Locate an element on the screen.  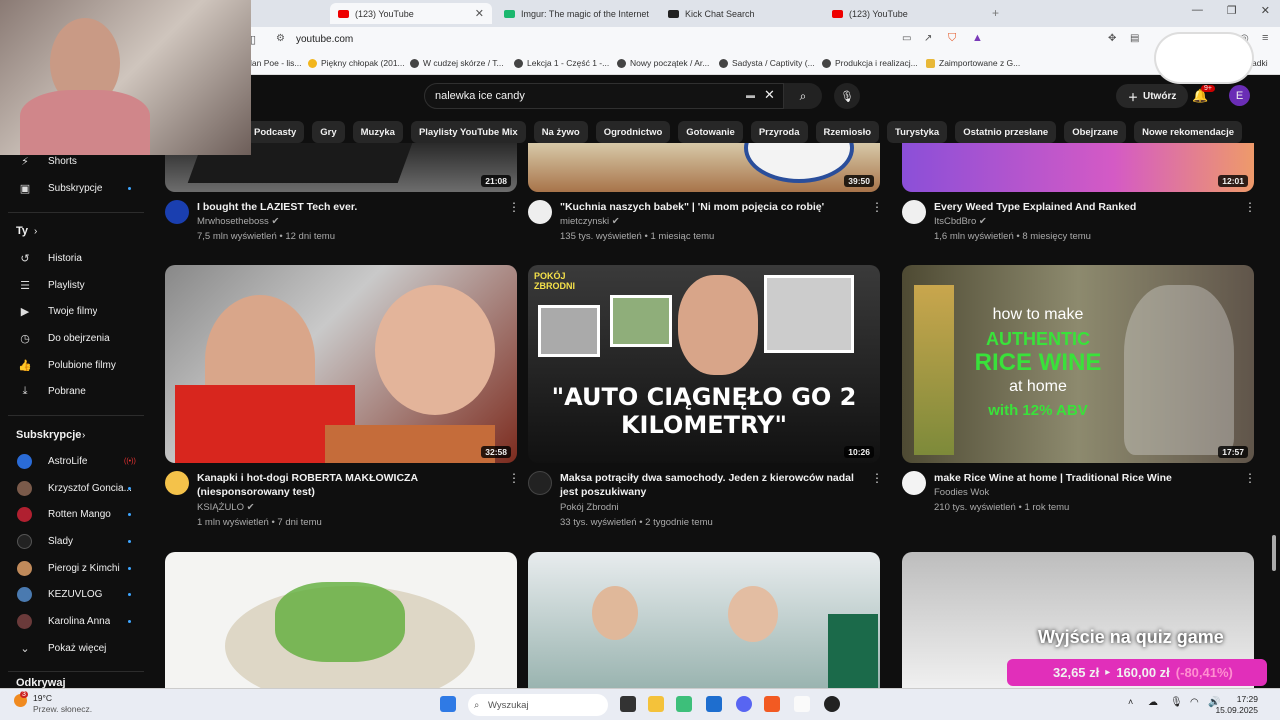
maximize-icon: ❐ is located at coordinates (1232, 10).